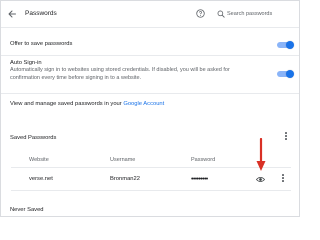 This screenshot has height=240, width=320. What do you see at coordinates (39, 160) in the screenshot?
I see `column-header-website: Website` at bounding box center [39, 160].